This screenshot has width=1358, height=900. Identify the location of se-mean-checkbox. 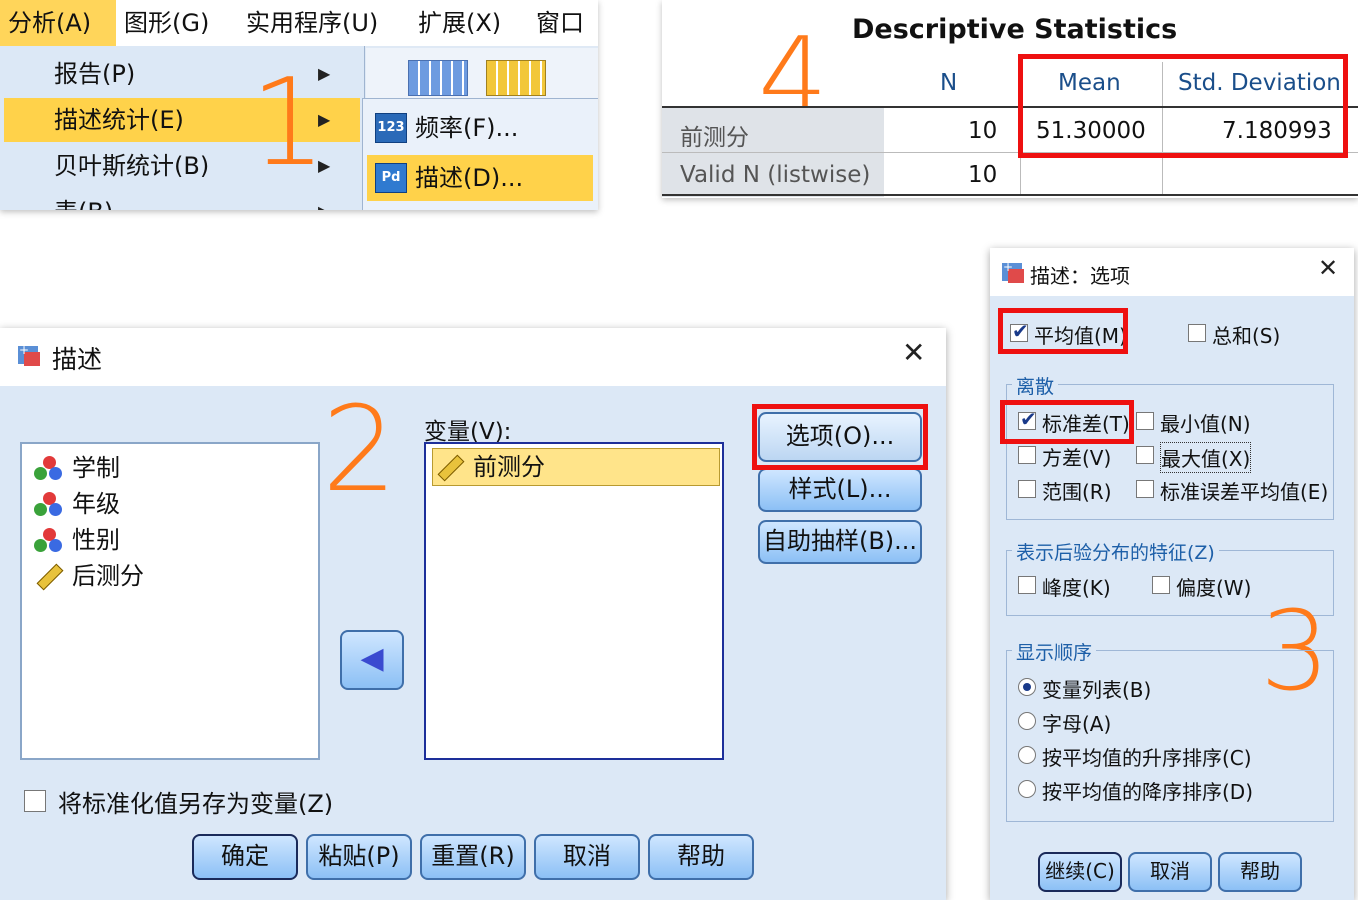
(1145, 489).